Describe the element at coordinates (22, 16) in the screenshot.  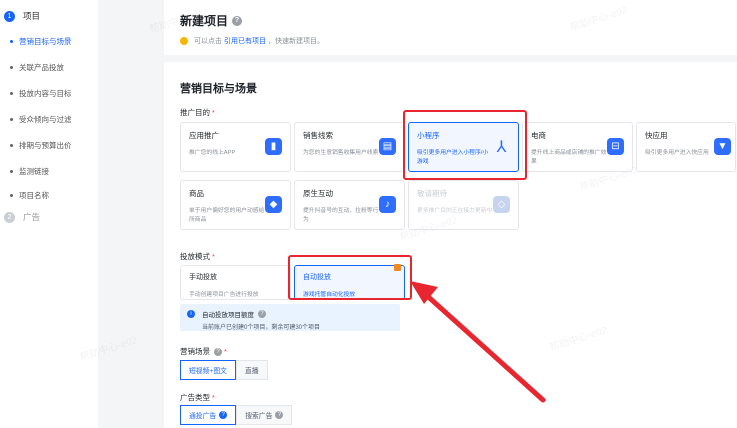
I see `sidebar-step-project: 1 项目` at that location.